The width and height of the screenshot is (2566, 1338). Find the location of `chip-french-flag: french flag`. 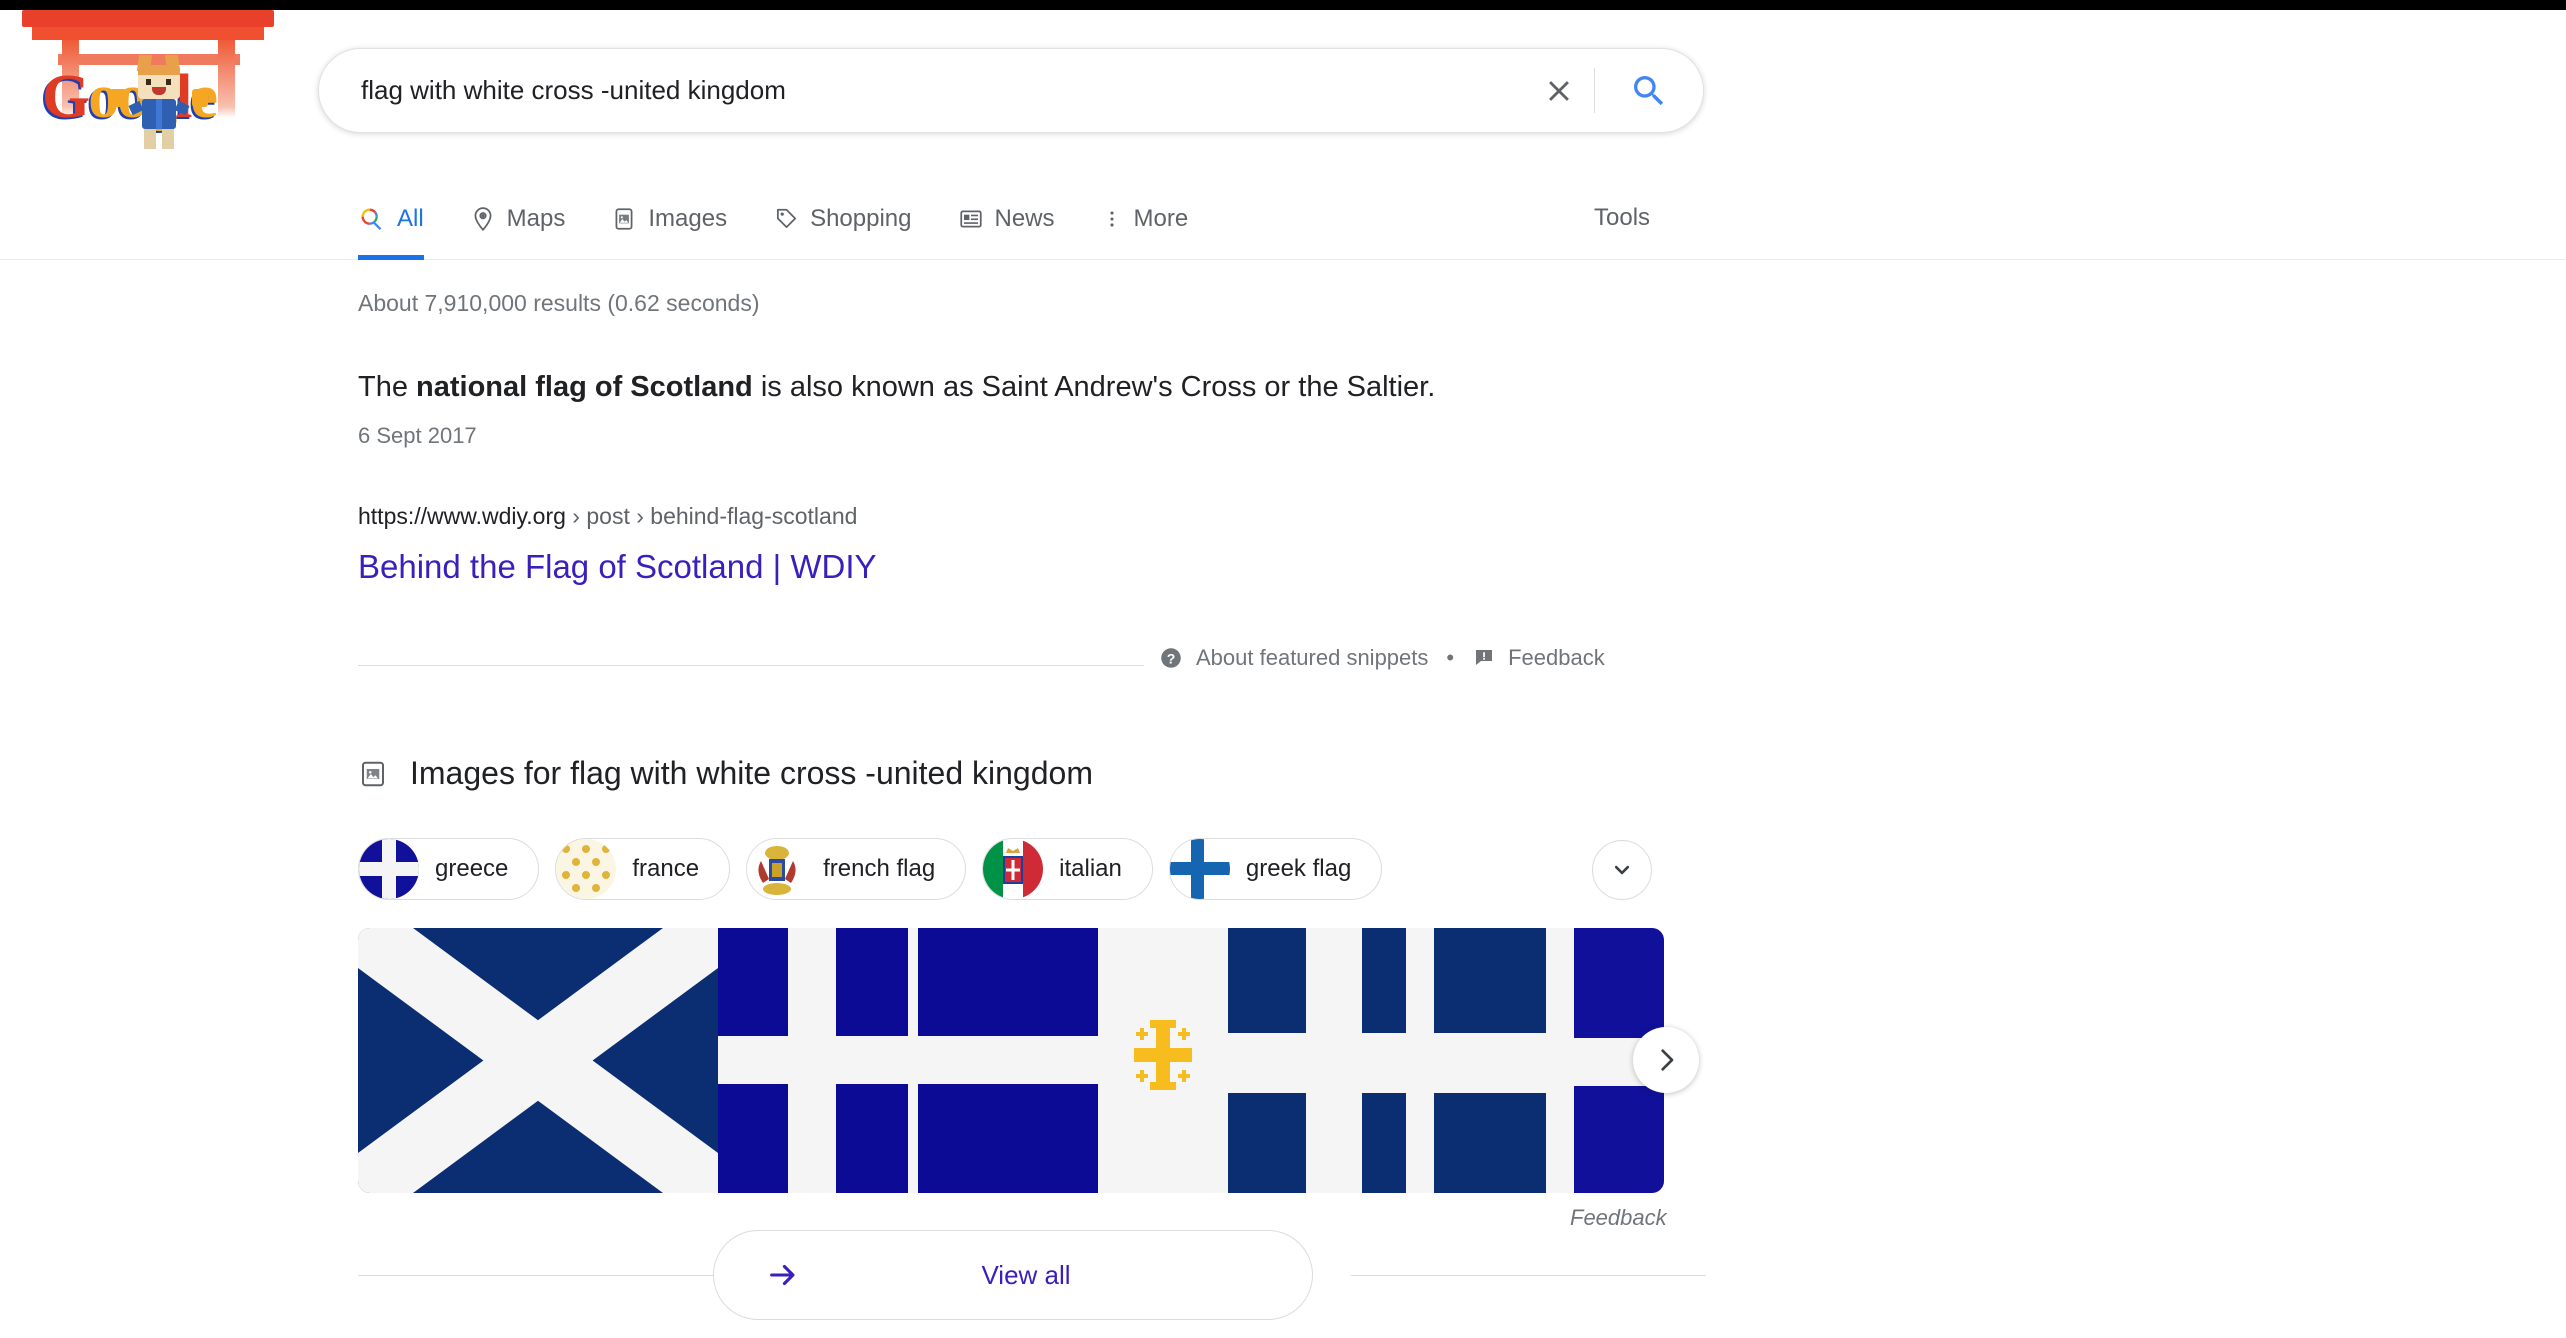

chip-french-flag: french flag is located at coordinates (856, 869).